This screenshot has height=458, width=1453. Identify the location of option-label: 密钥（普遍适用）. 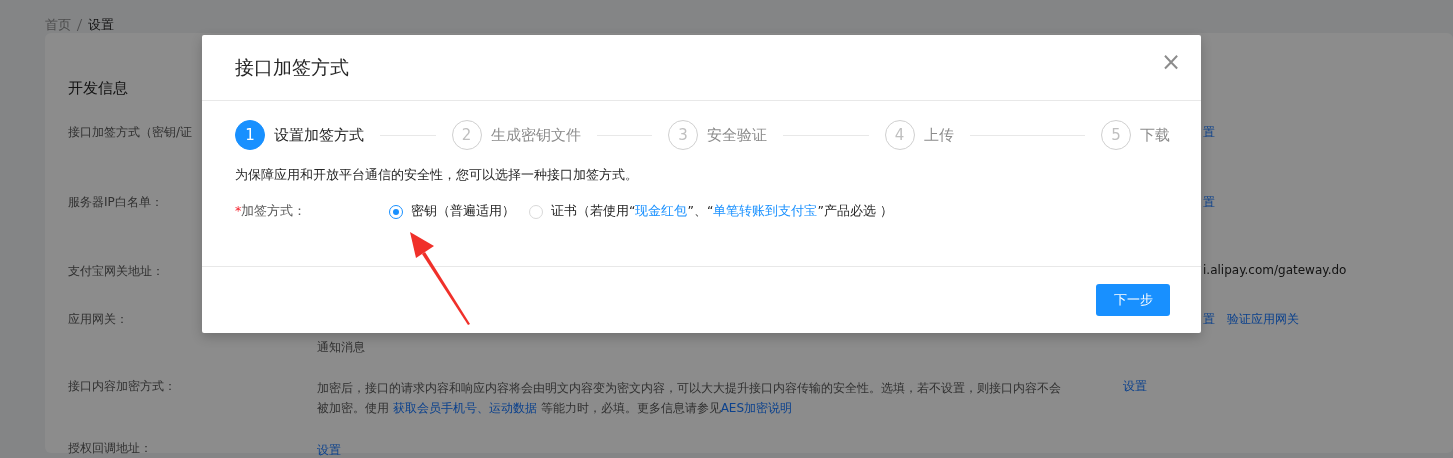
(463, 211).